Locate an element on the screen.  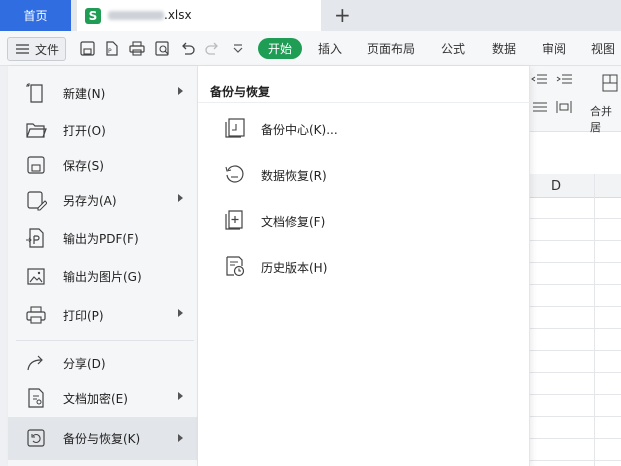
toolbar: 文件 P 开始 插入 页面布局 公式 数据 审阅 视图 is located at coordinates (310, 48).